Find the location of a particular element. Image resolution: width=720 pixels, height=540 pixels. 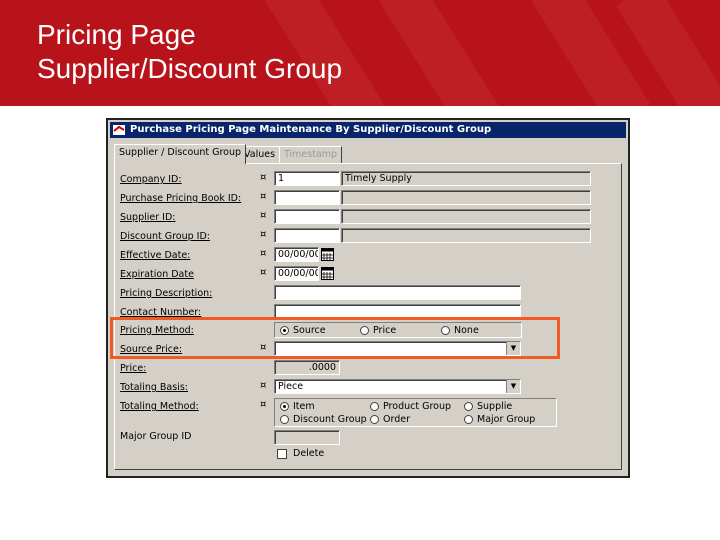

totaling-basis-label: Totaling Basis: is located at coordinates (154, 387).